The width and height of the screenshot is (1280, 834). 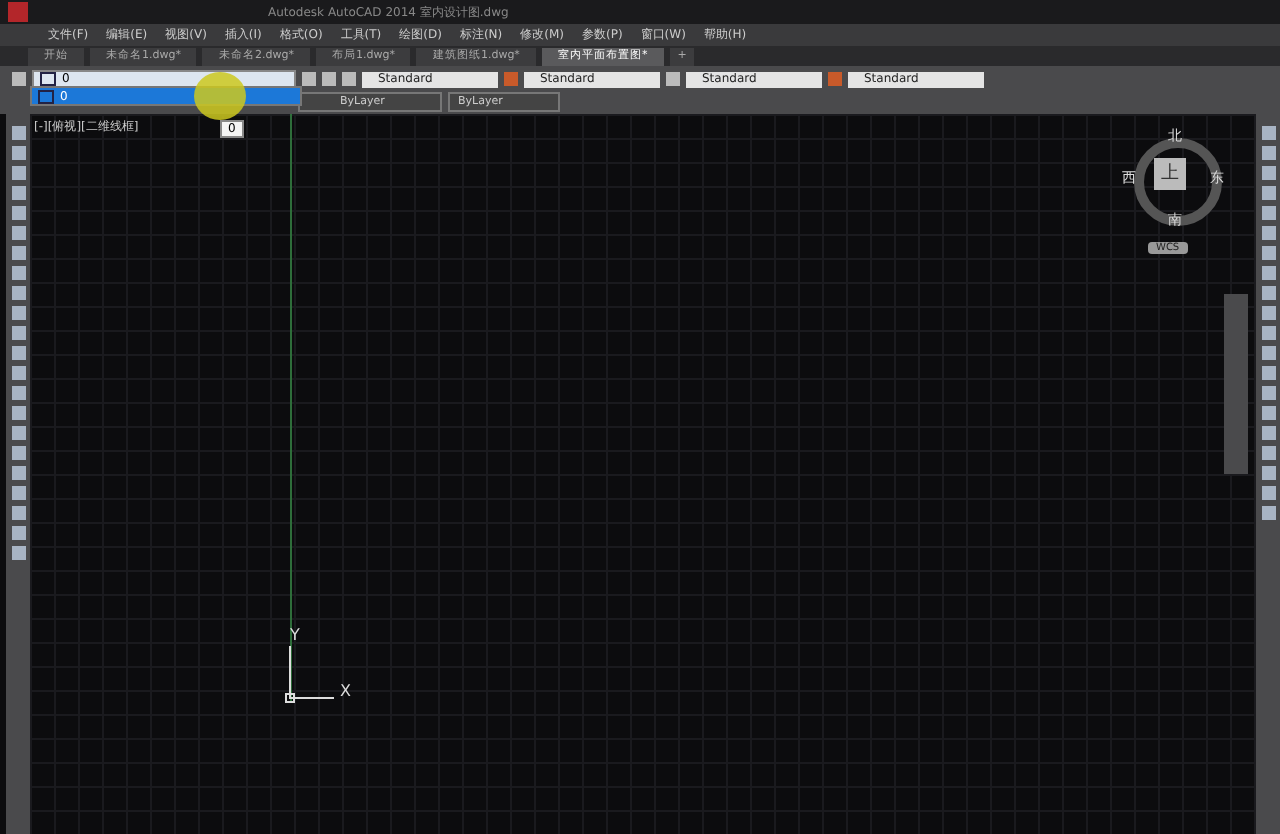 I want to click on cube-face: 上, so click(x=1170, y=174).